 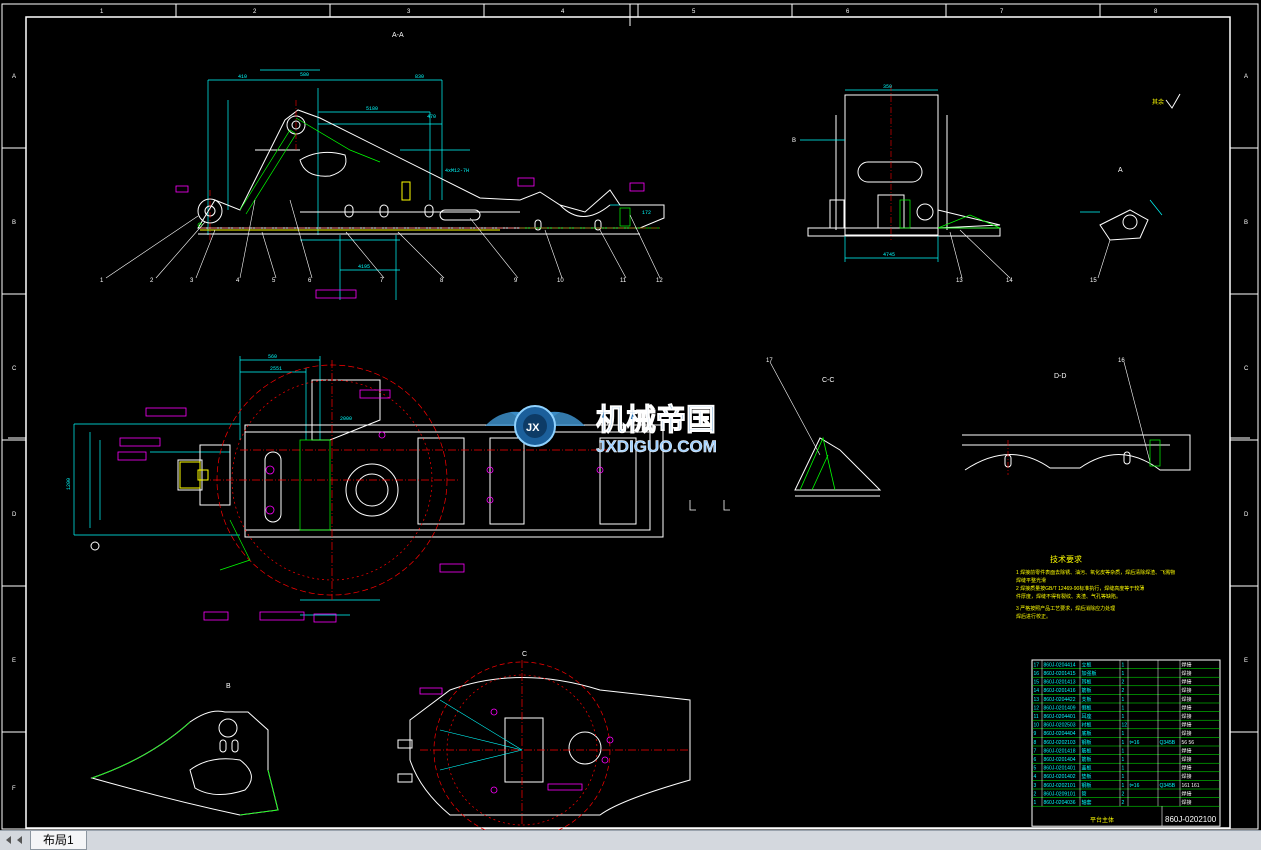 I want to click on balloon-7: 7, so click(x=382, y=281).